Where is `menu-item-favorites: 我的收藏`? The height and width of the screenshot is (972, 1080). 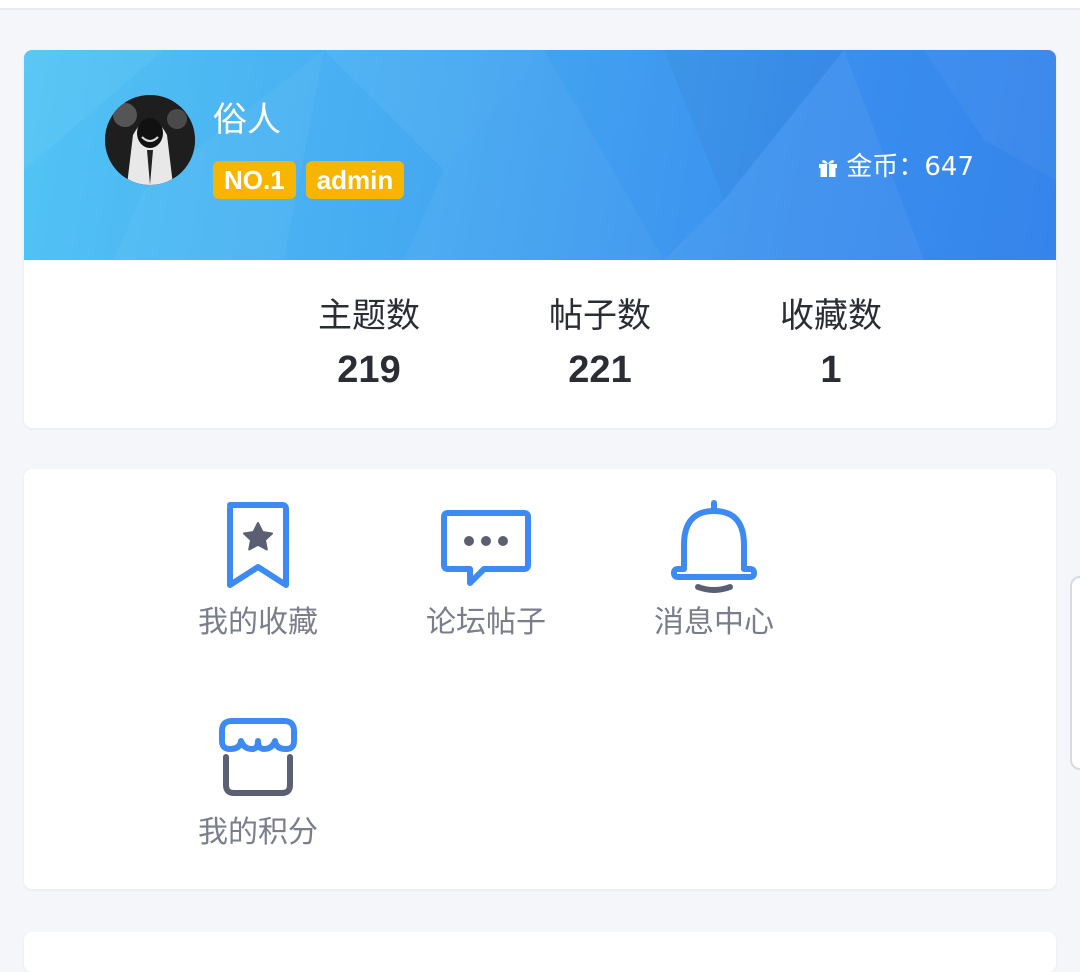
menu-item-favorites: 我的收藏 is located at coordinates (258, 570).